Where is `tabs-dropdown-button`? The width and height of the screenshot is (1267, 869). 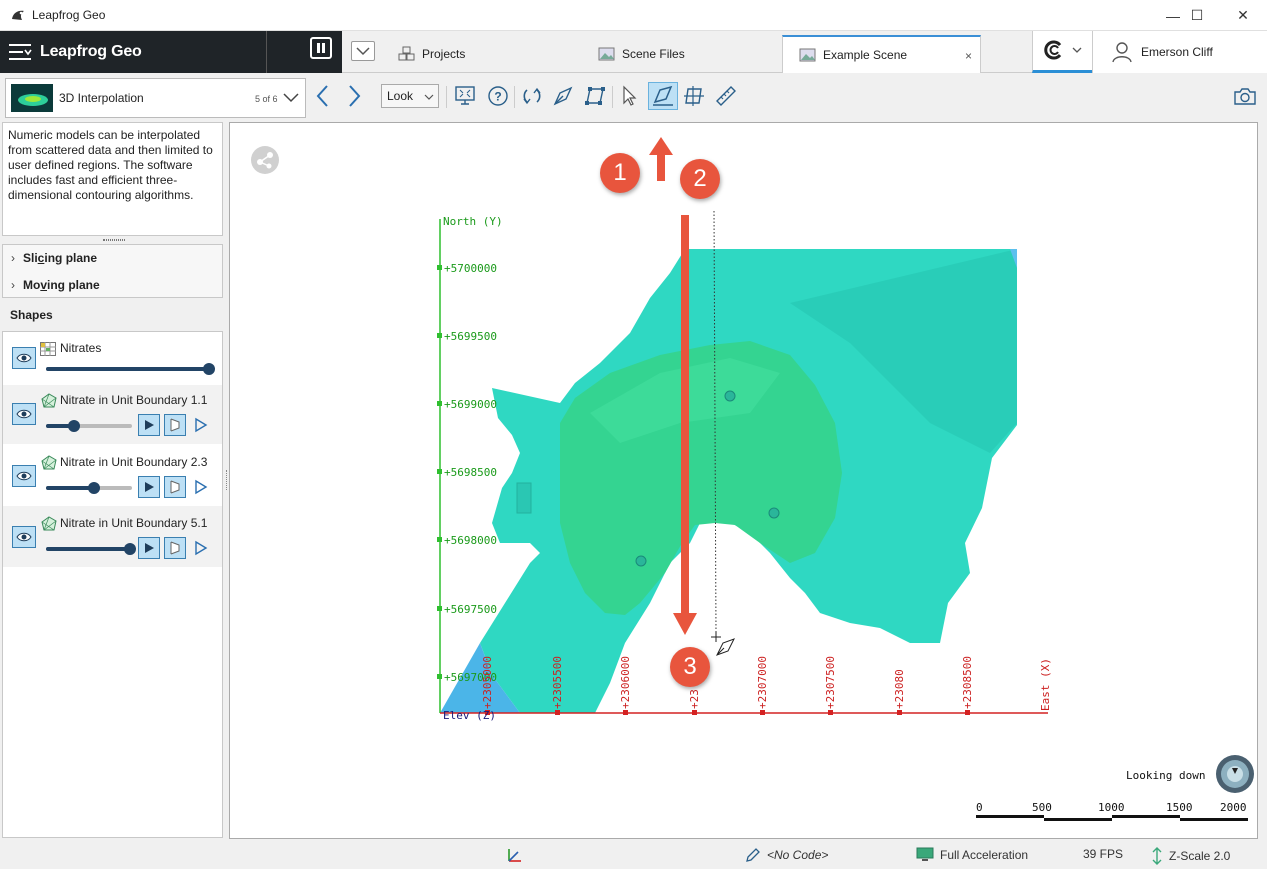 tabs-dropdown-button is located at coordinates (363, 51).